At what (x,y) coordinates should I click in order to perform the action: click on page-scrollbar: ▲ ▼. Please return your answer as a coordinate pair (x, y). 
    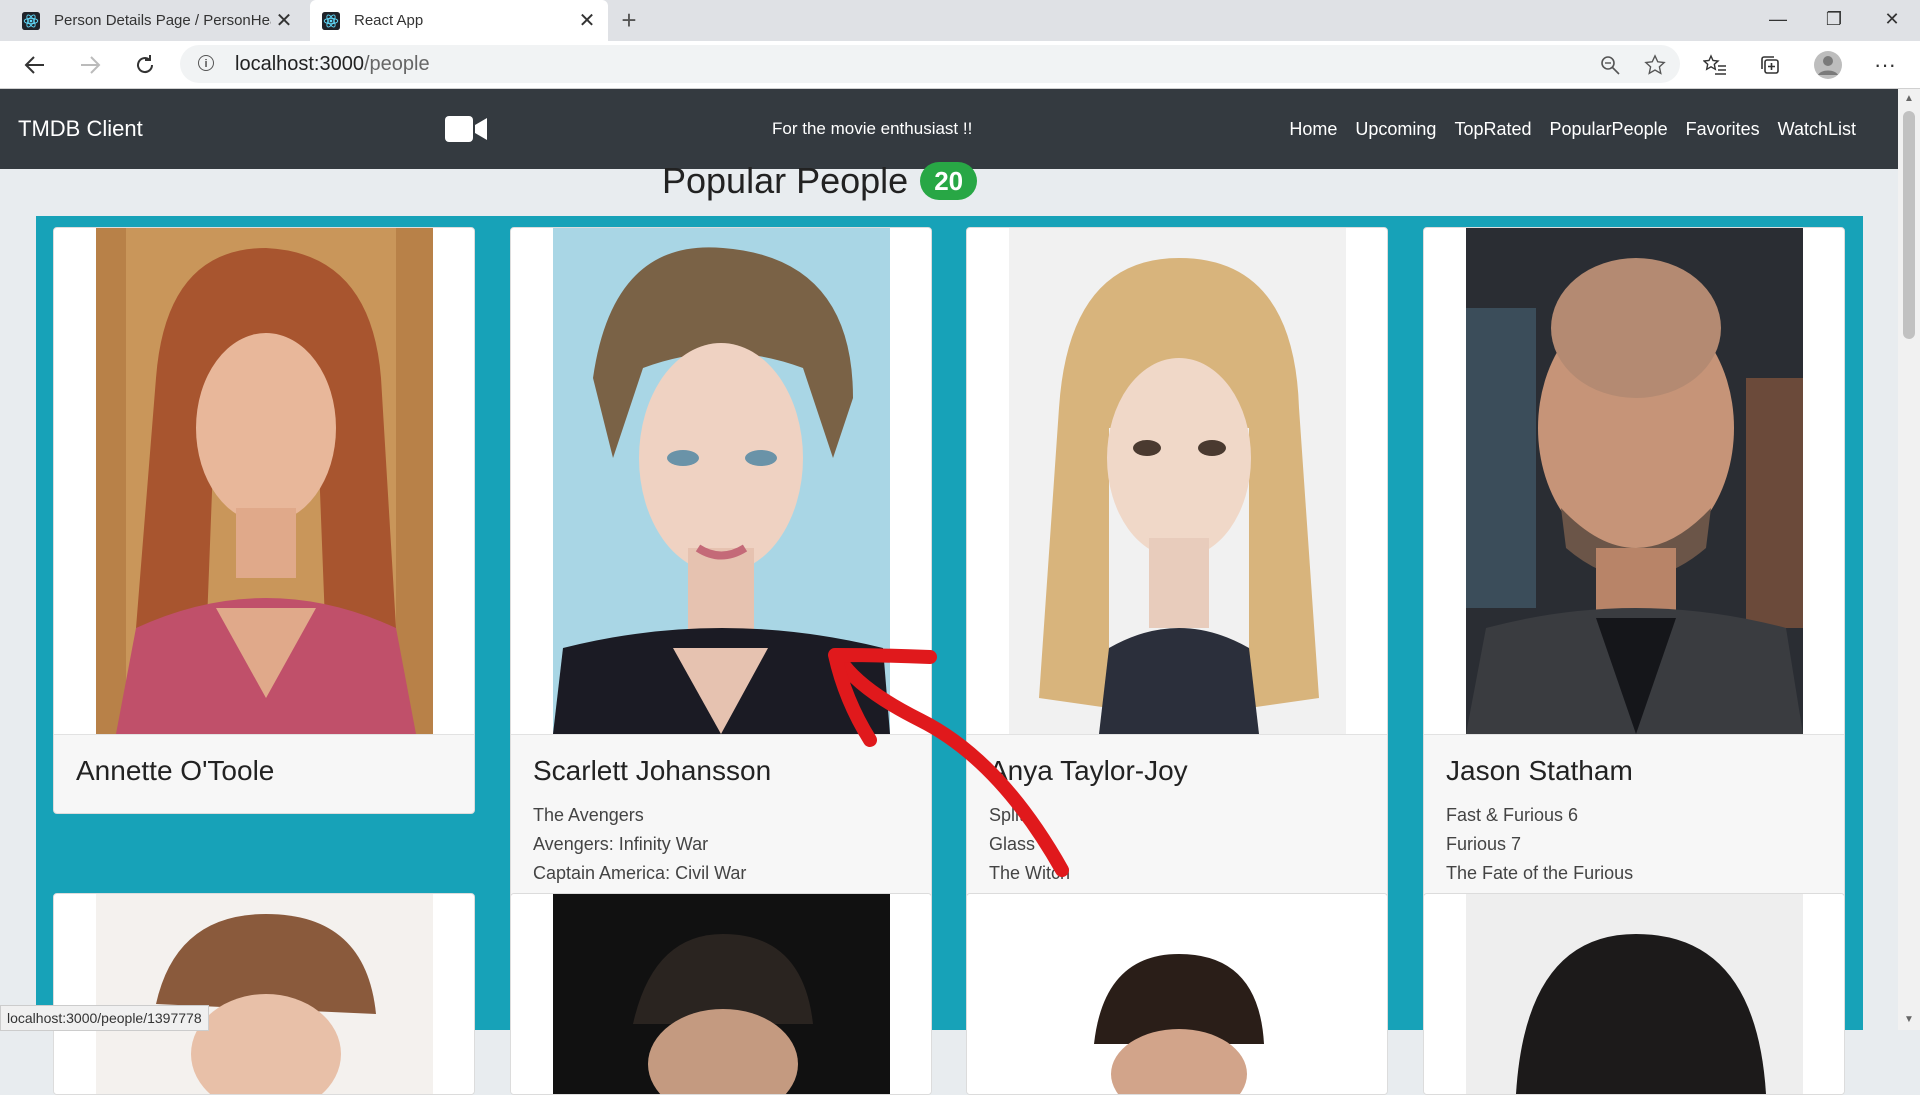
    Looking at the image, I should click on (1909, 559).